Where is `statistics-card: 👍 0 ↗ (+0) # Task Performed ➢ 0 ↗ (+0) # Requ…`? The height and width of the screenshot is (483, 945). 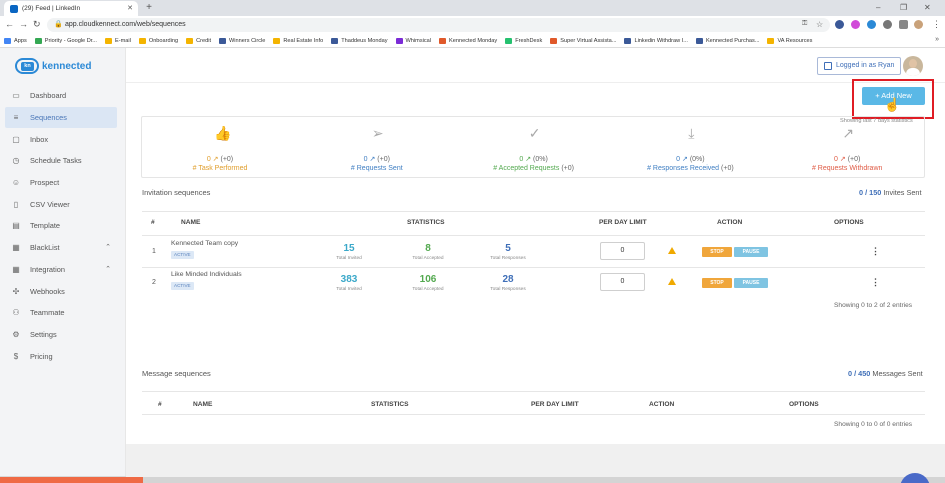 statistics-card: 👍 0 ↗ (+0) # Task Performed ➢ 0 ↗ (+0) # Requ… is located at coordinates (533, 147).